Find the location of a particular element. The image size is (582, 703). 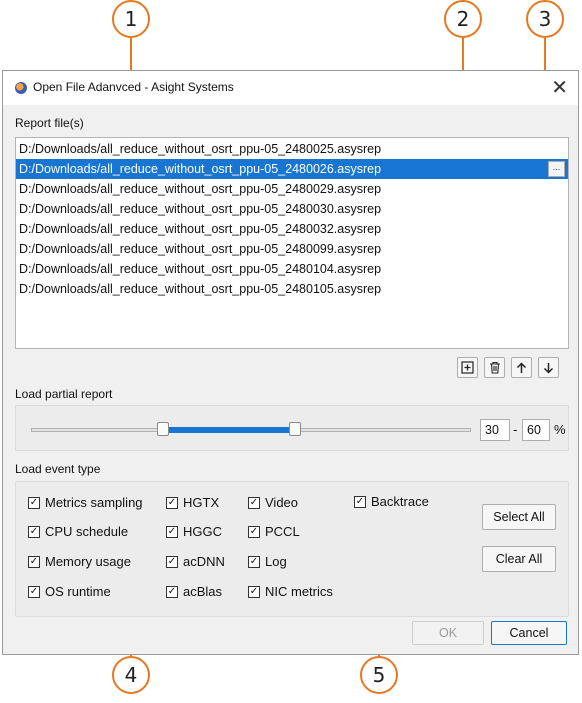

event-type-label: Load event type is located at coordinates (58, 469).